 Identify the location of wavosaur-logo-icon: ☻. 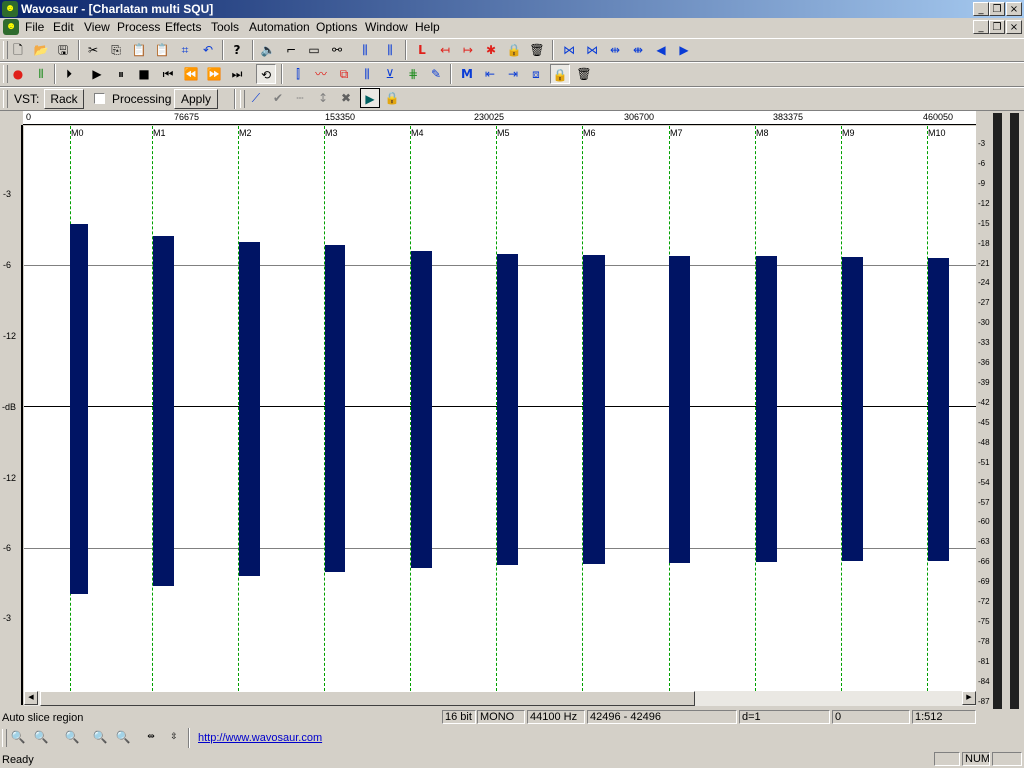
(10, 9).